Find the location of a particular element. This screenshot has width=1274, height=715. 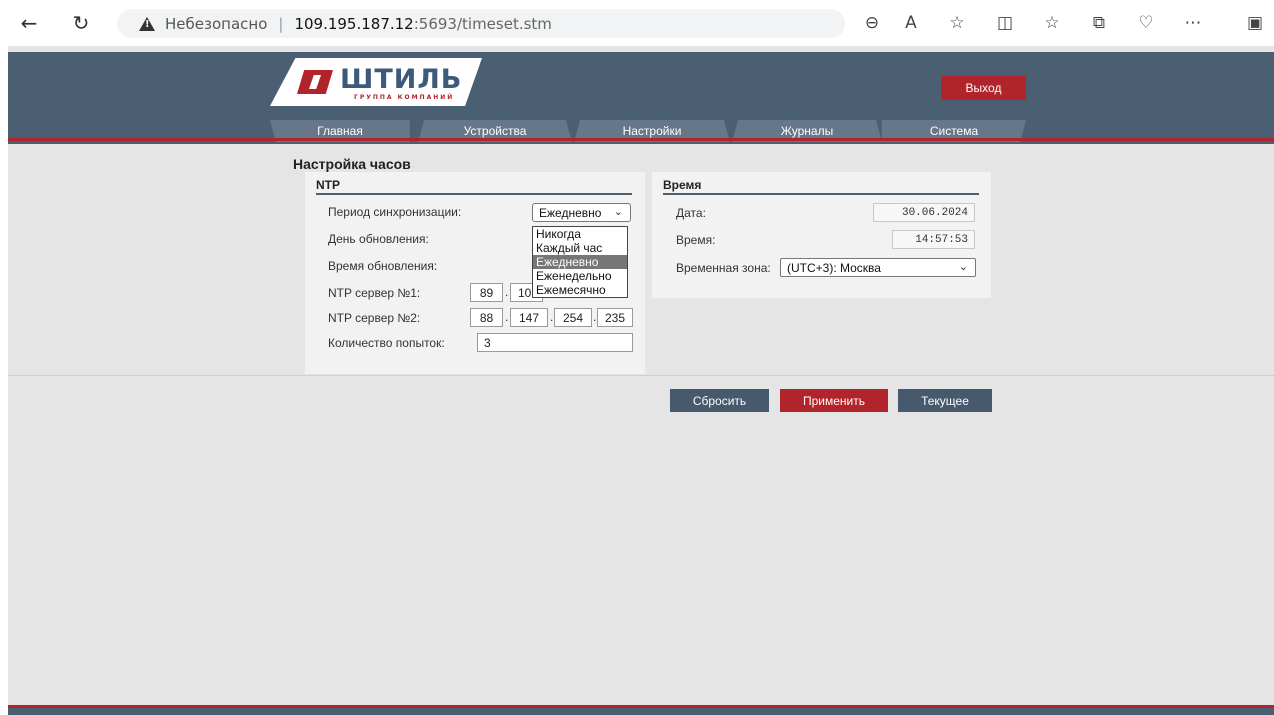

option-hourly: Каждый час is located at coordinates (580, 248).